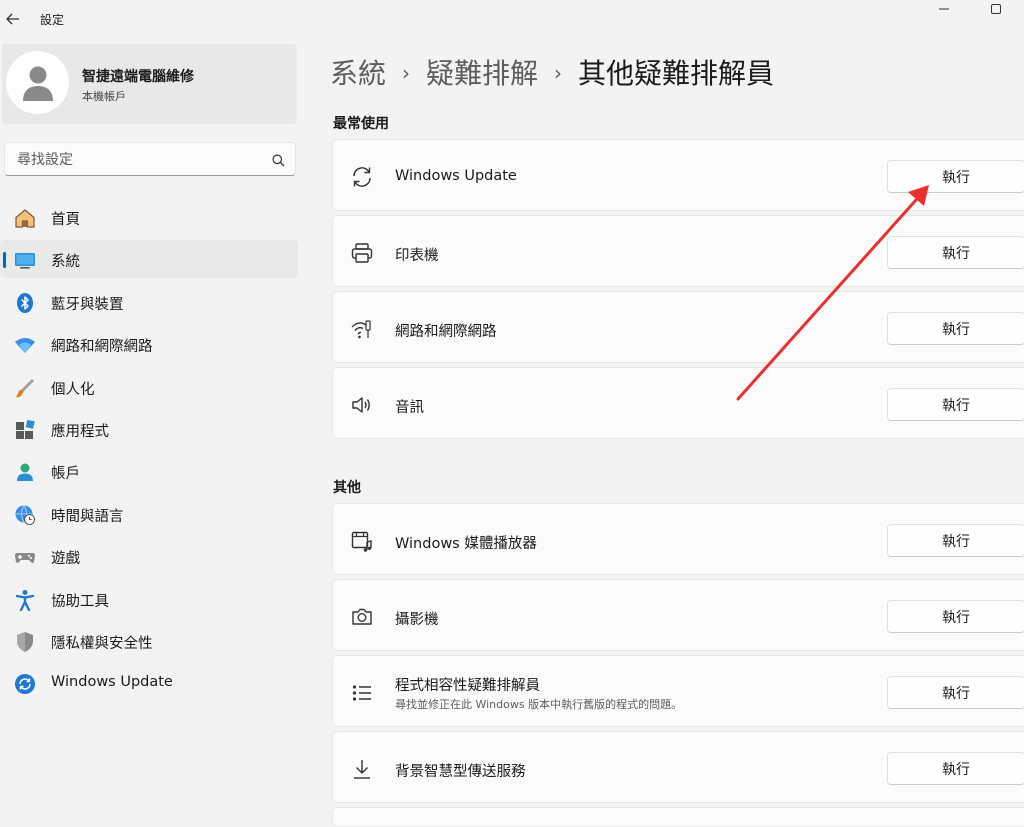 Image resolution: width=1024 pixels, height=827 pixels. What do you see at coordinates (80, 431) in the screenshot?
I see `sidebar-item-label: 應用程式` at bounding box center [80, 431].